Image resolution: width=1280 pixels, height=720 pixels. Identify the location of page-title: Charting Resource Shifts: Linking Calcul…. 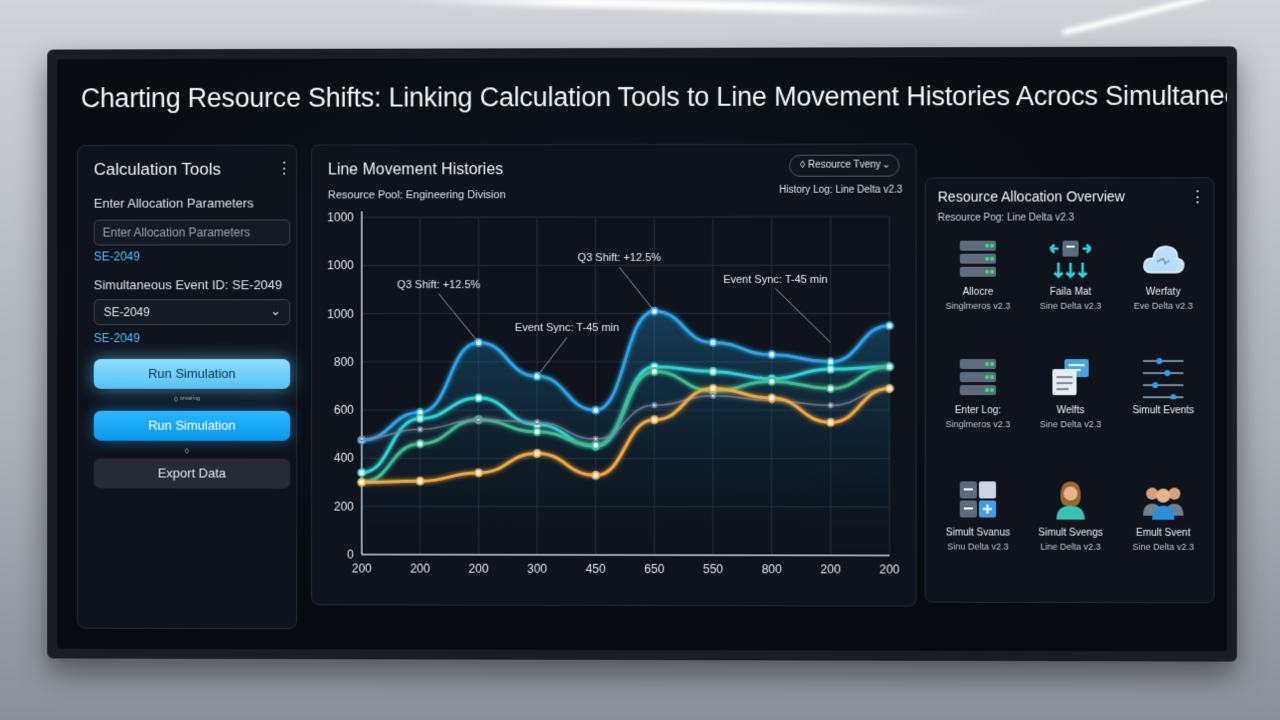
(653, 97).